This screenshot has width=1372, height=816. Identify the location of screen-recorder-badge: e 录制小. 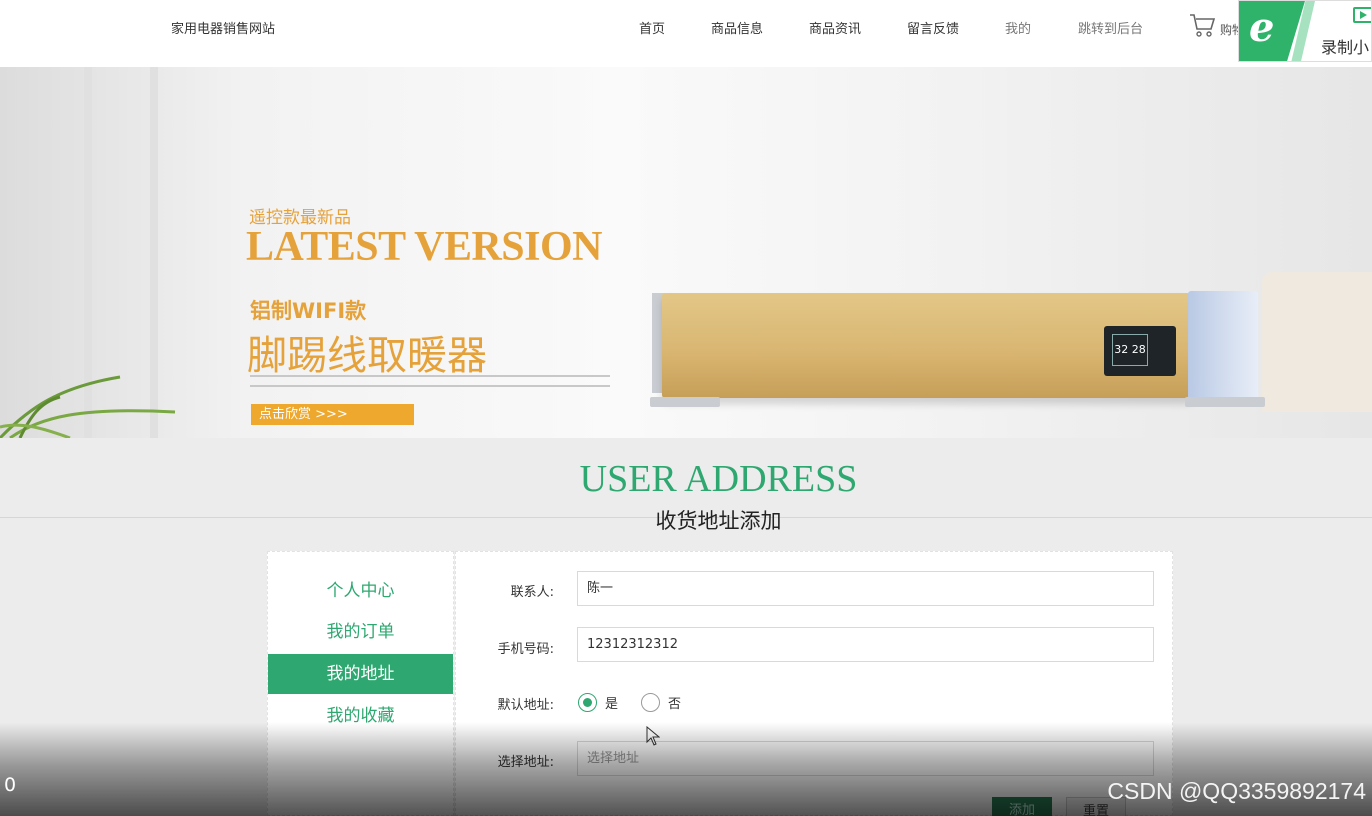
(1305, 31).